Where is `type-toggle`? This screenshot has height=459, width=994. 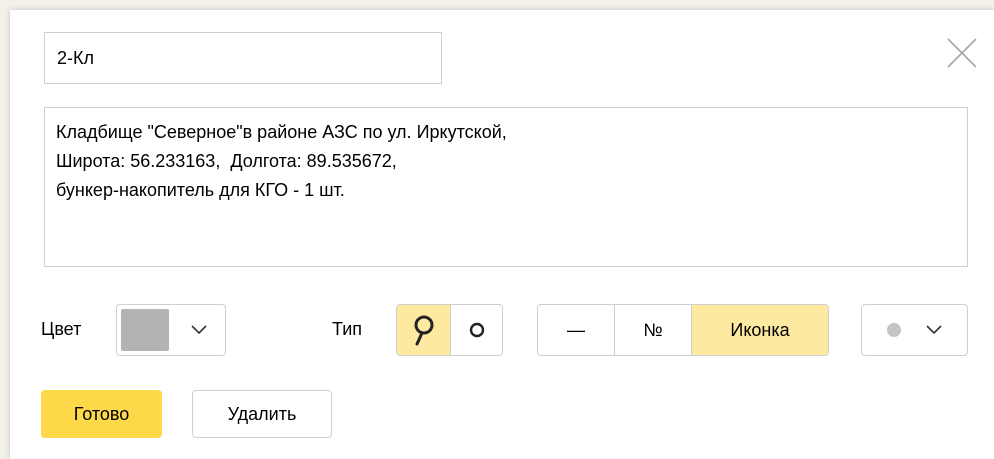
type-toggle is located at coordinates (449, 330).